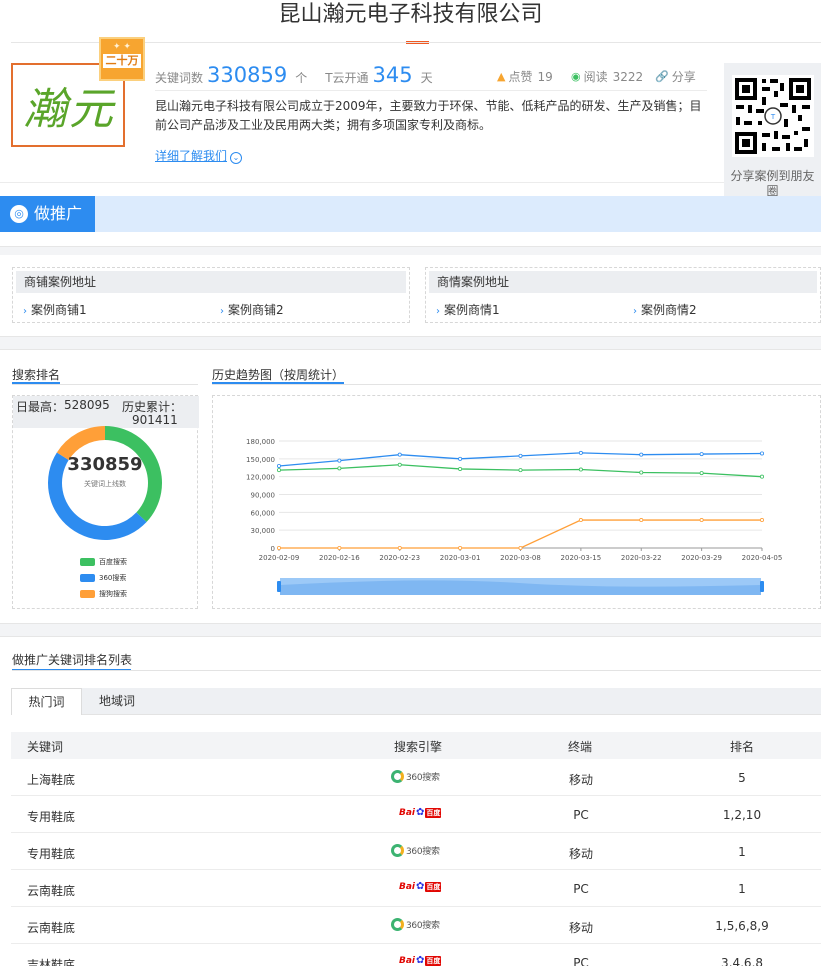 This screenshot has width=821, height=966. Describe the element at coordinates (263, 496) in the screenshot. I see `y-tick-label: 90,000` at that location.